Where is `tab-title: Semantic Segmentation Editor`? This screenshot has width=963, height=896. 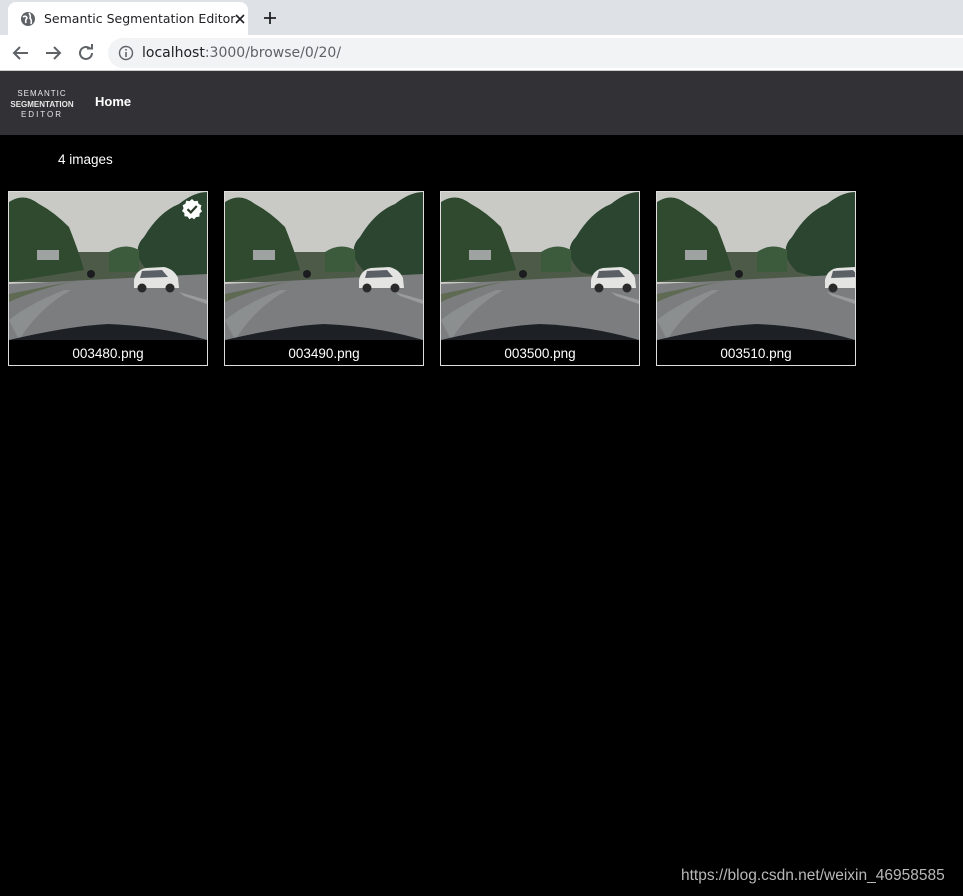 tab-title: Semantic Segmentation Editor is located at coordinates (140, 18).